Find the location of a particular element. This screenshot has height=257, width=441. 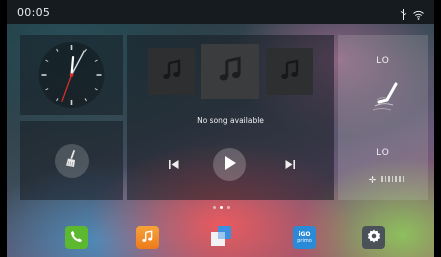

screen-mirror-app-button is located at coordinates (221, 238).